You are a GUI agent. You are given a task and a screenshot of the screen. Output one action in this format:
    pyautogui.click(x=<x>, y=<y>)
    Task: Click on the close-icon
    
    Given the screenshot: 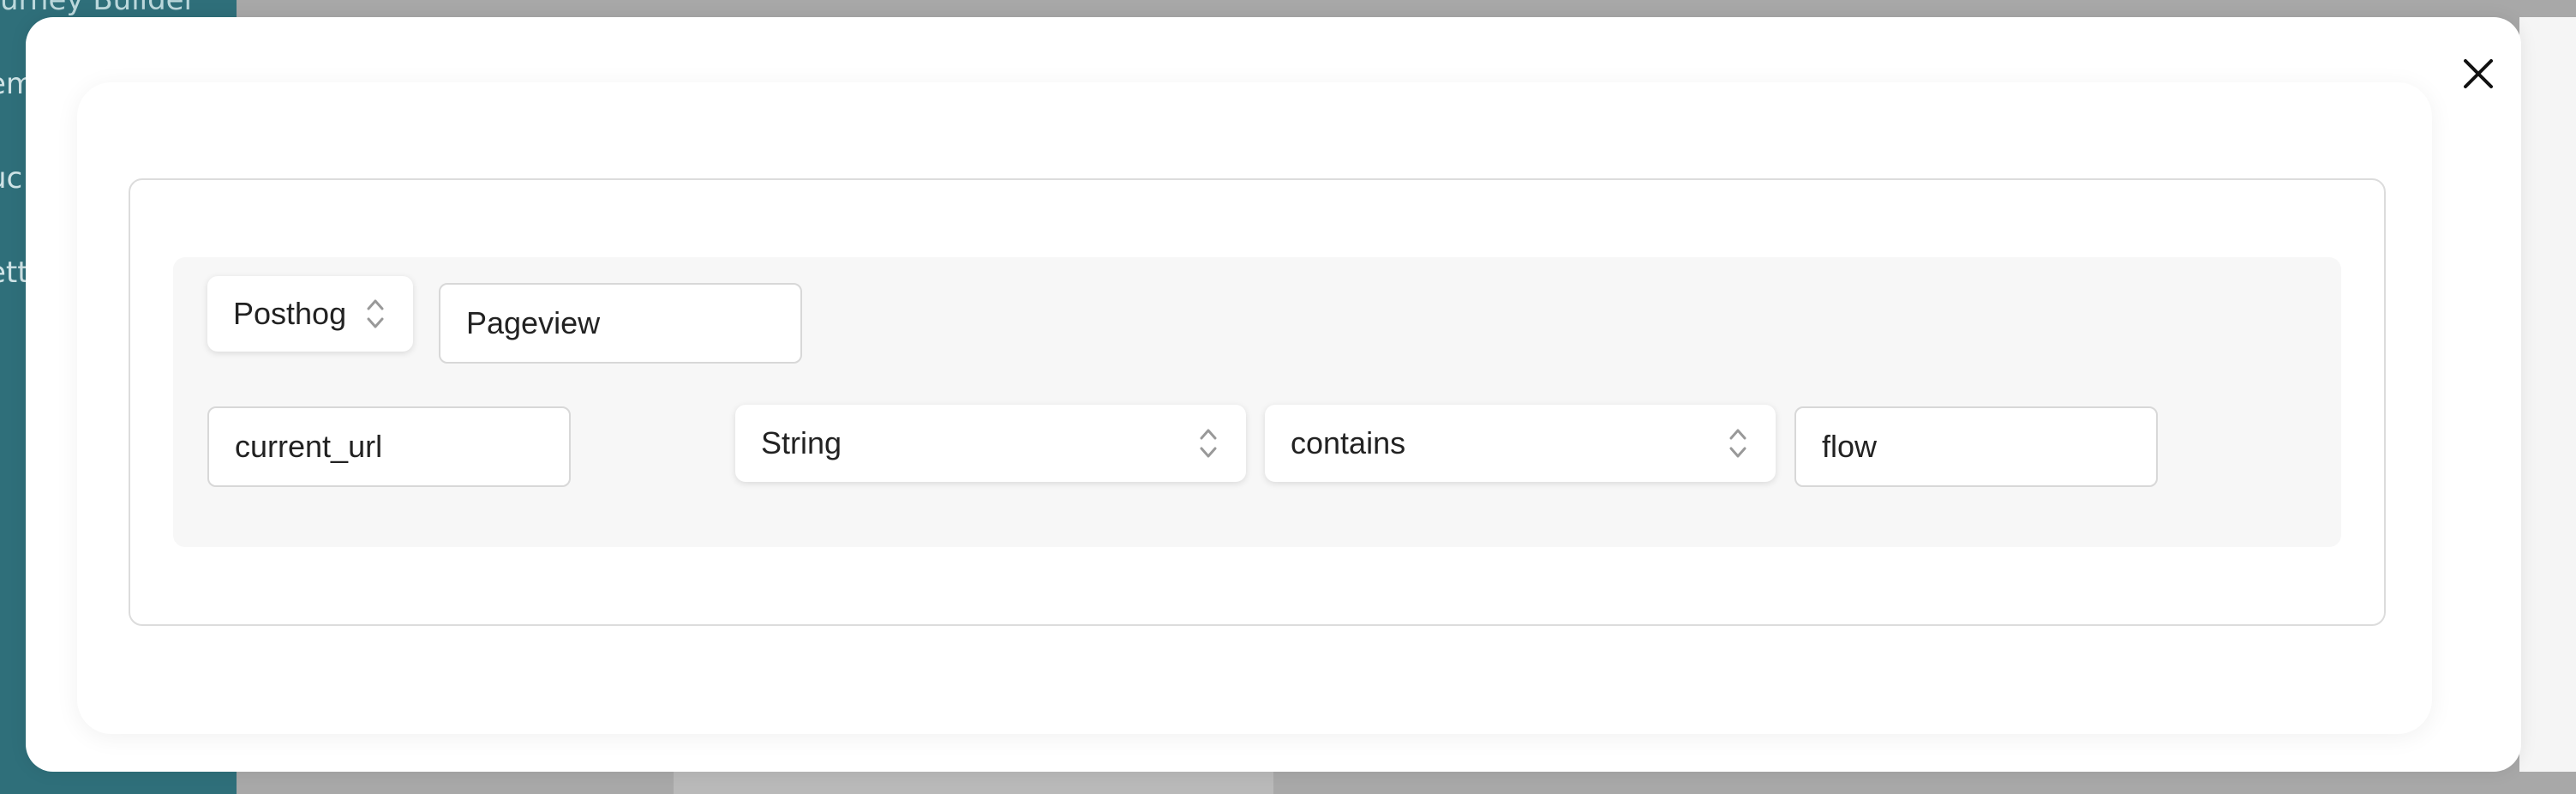 What is the action you would take?
    pyautogui.click(x=2478, y=73)
    